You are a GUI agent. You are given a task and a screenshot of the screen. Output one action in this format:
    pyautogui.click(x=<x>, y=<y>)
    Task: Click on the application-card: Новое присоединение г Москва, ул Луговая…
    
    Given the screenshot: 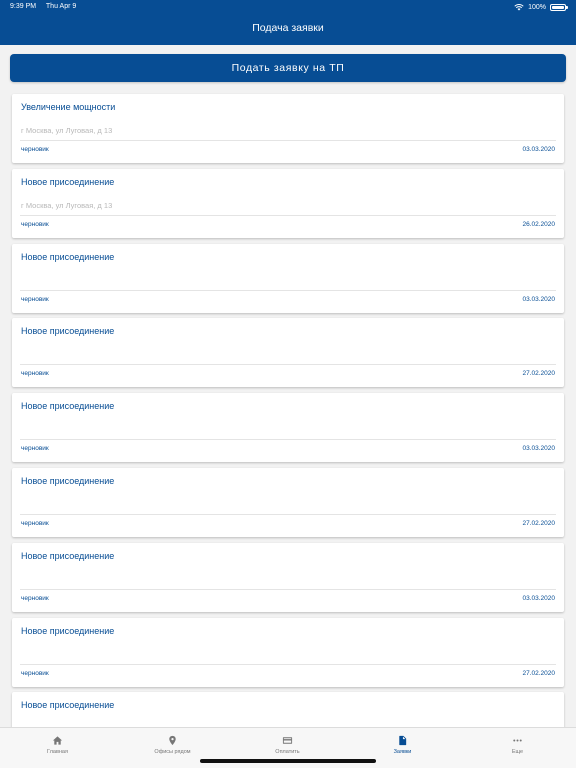 What is the action you would take?
    pyautogui.click(x=288, y=203)
    